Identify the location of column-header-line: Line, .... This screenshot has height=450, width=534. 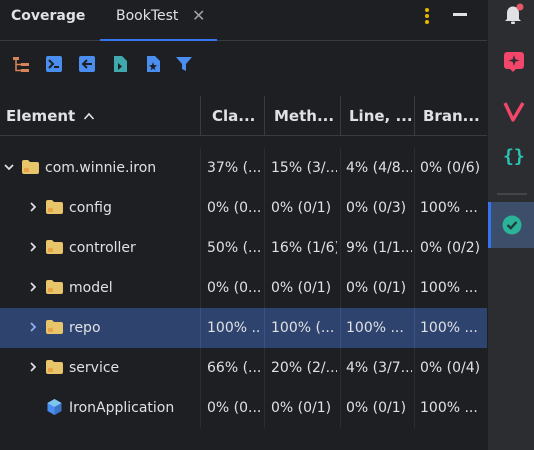
(381, 116).